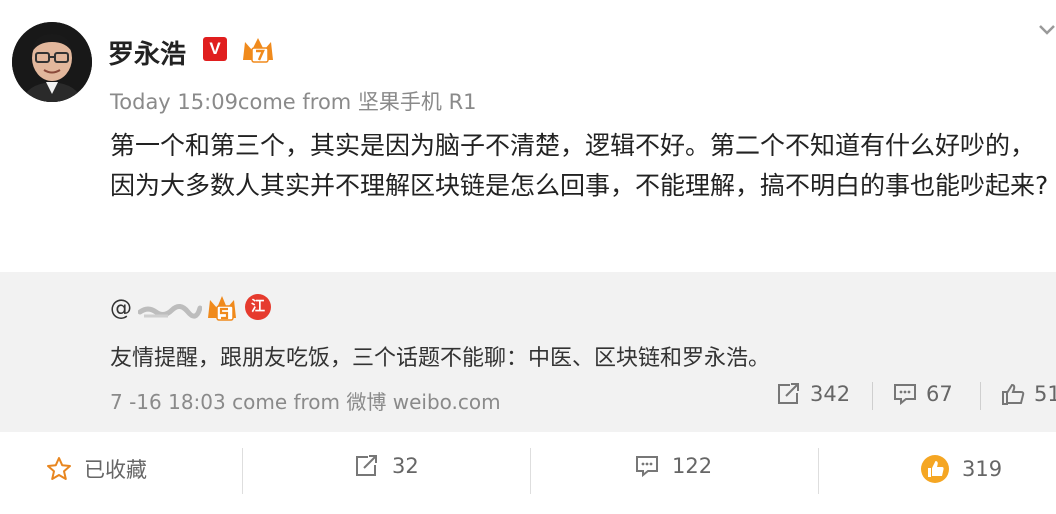 The image size is (1056, 514). I want to click on user-level-badge: 江, so click(258, 307).